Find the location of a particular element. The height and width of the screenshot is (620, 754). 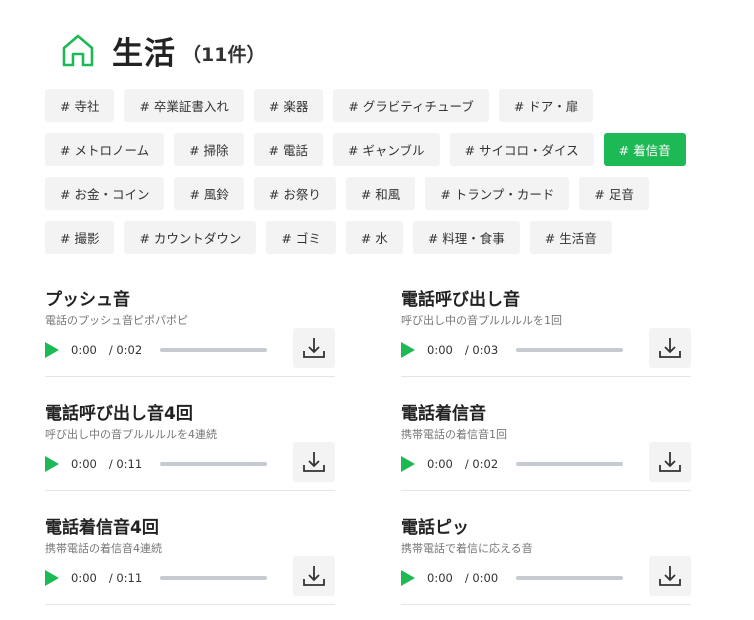

tag-life-sounds: # 生活音 is located at coordinates (570, 237).